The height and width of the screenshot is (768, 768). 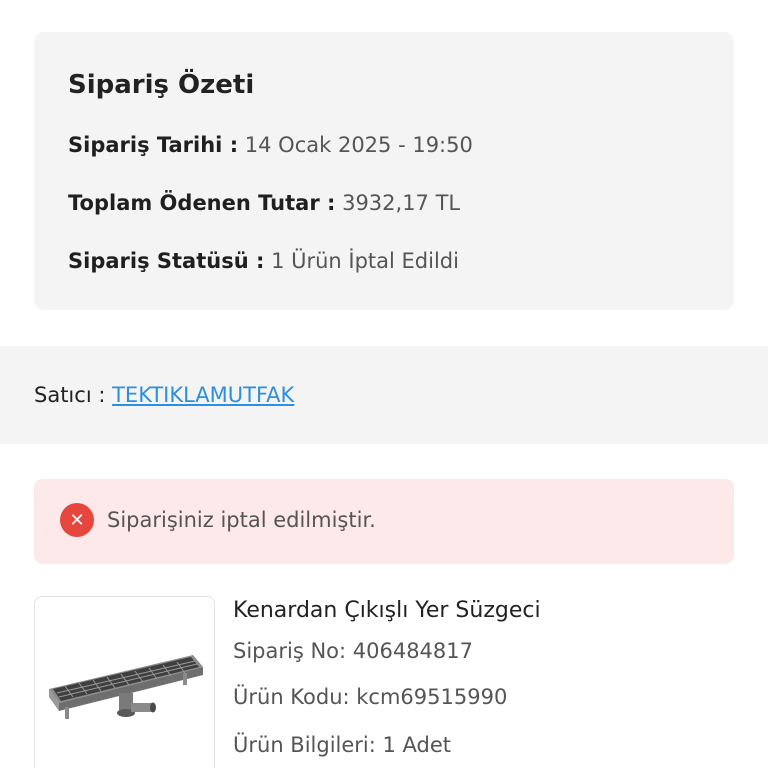 I want to click on cancel-alert-message: Siparişiniz iptal edilmiştir., so click(x=241, y=520).